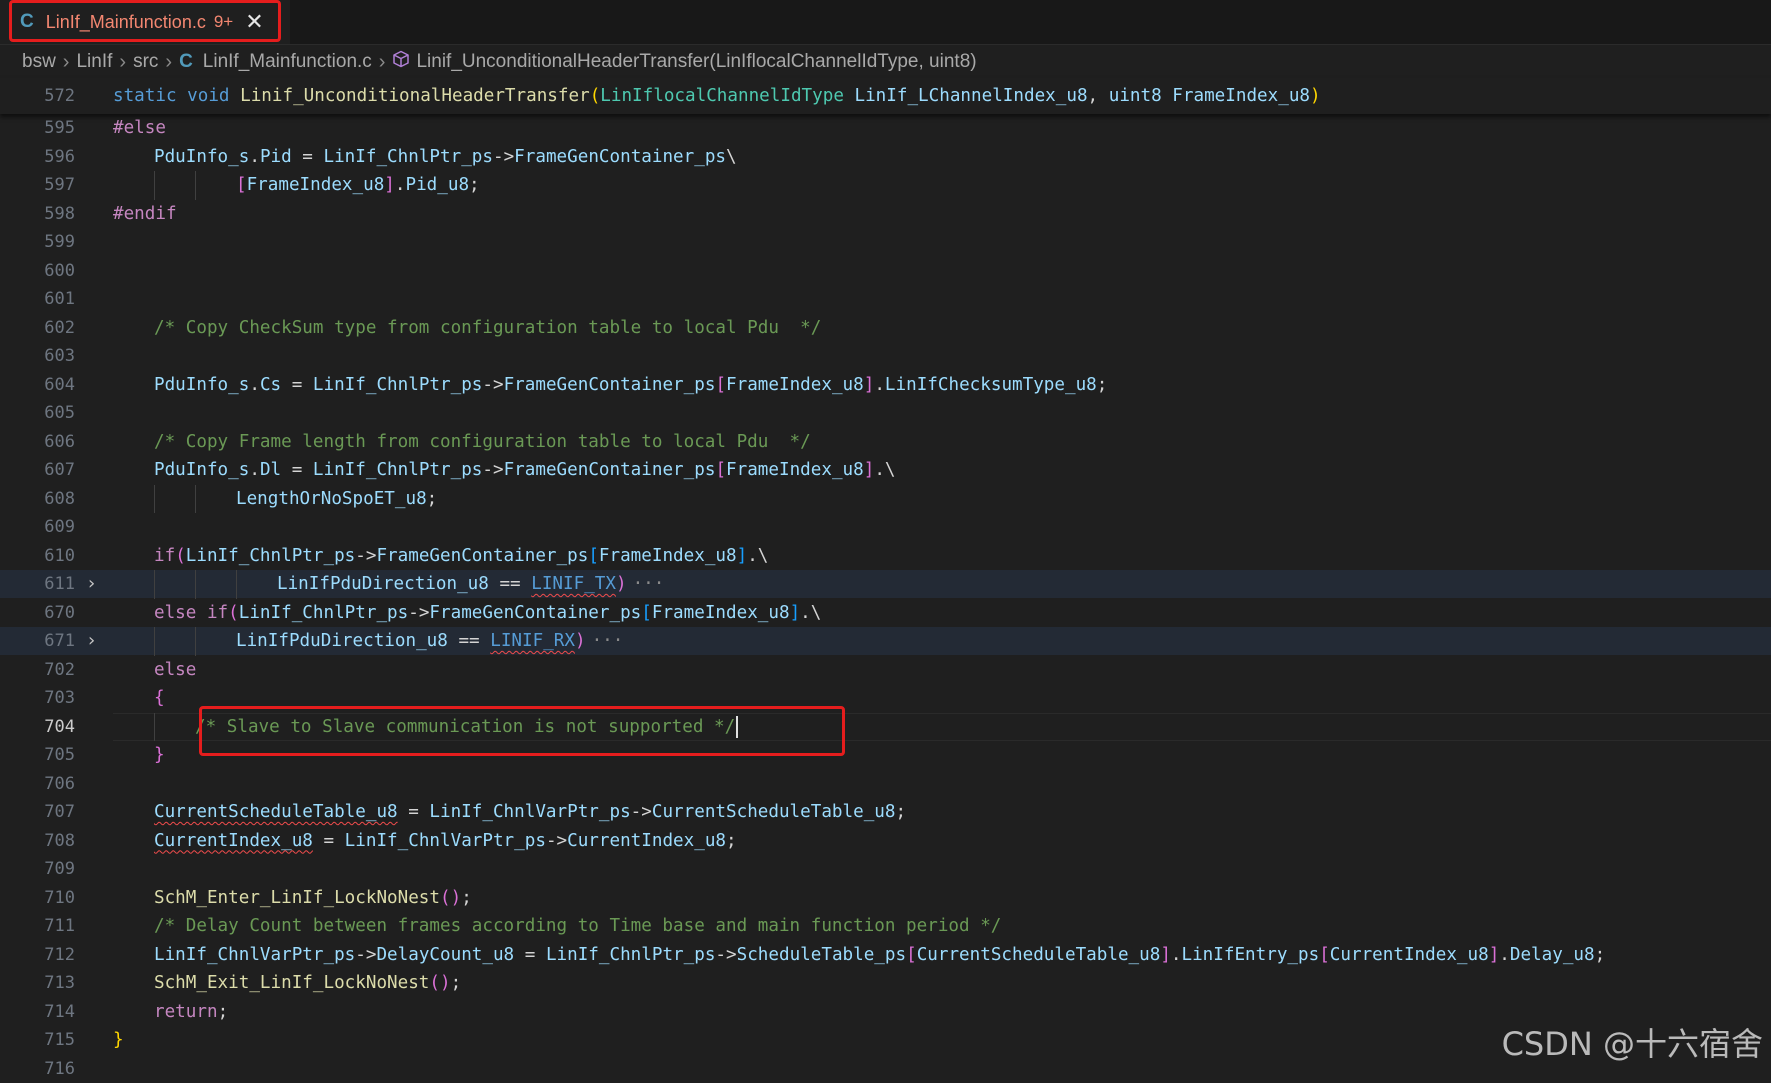  What do you see at coordinates (429, 641) in the screenshot?
I see `code-text: LinIfPduDirection_u8 == LINIF_RX) ···` at bounding box center [429, 641].